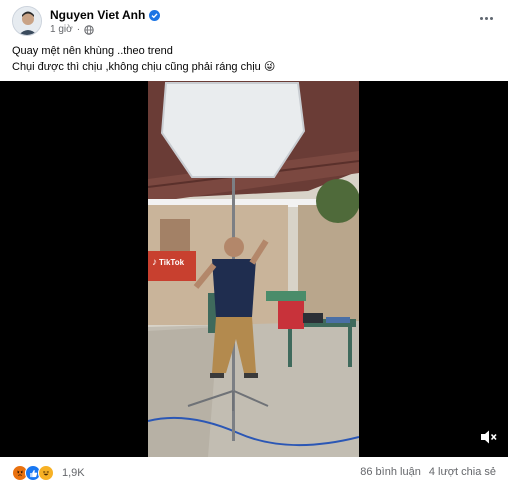 Image resolution: width=508 pixels, height=488 pixels. What do you see at coordinates (92, 51) in the screenshot?
I see `caption-line-1: Quay mệt nên khùng ..theo trend` at bounding box center [92, 51].